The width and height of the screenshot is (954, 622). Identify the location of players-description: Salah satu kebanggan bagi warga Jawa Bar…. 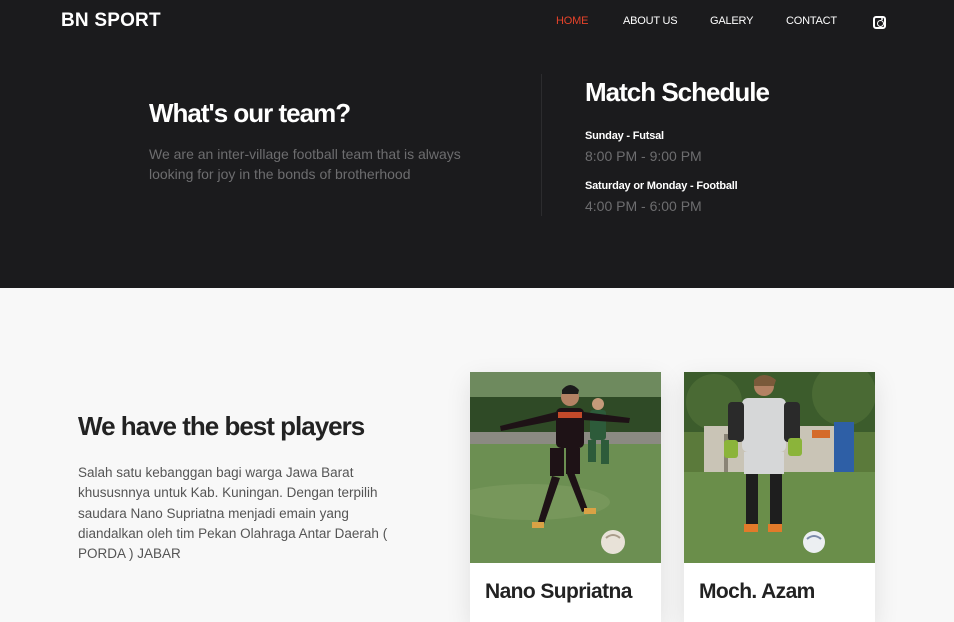
(233, 513).